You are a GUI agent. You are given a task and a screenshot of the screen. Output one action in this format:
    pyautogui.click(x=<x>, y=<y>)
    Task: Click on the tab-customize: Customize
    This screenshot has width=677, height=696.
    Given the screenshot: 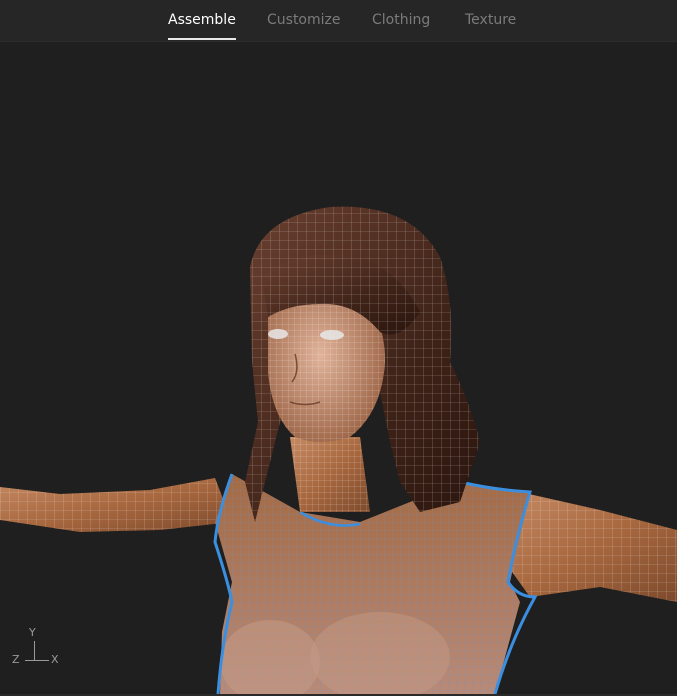 What is the action you would take?
    pyautogui.click(x=304, y=20)
    